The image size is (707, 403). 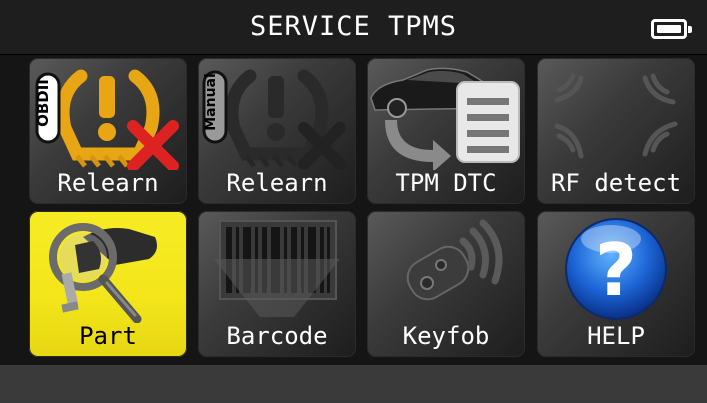 What do you see at coordinates (616, 183) in the screenshot?
I see `tile-label: RF detect` at bounding box center [616, 183].